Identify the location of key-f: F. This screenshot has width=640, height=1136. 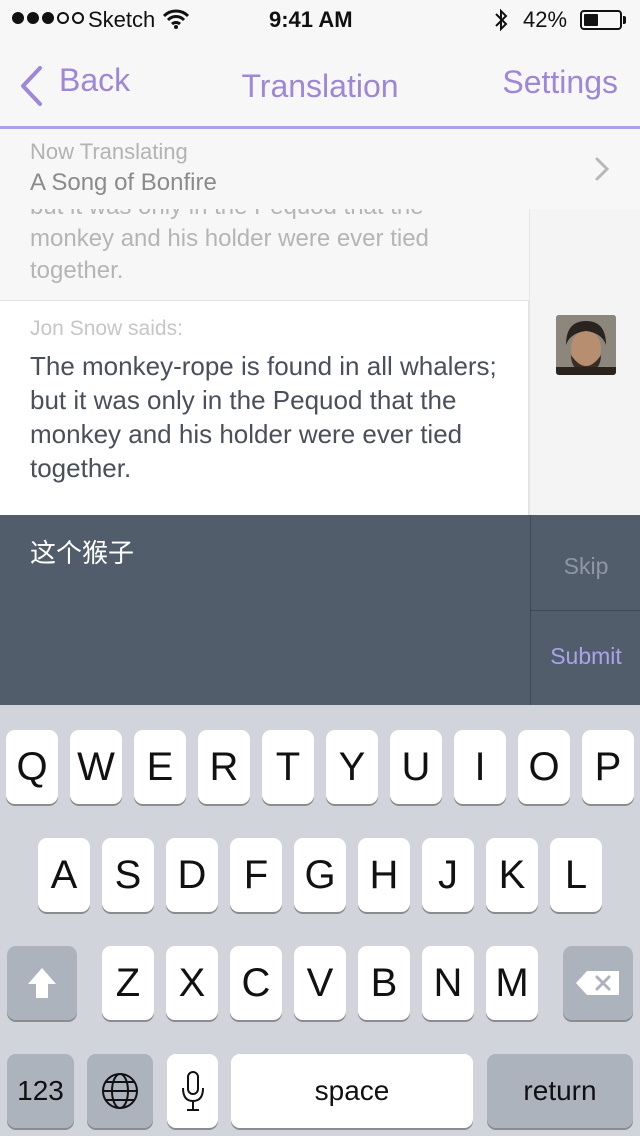
(256, 875).